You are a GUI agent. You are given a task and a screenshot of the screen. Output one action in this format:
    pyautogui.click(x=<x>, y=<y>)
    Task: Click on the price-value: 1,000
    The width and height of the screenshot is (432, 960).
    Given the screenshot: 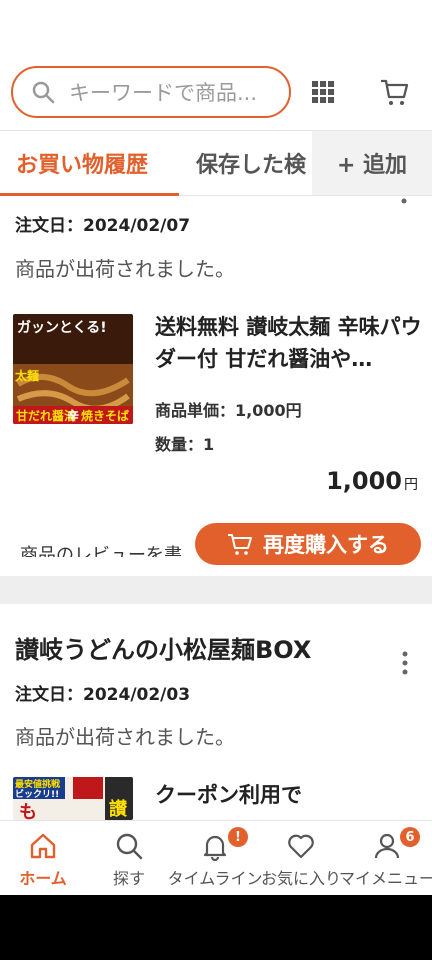 What is the action you would take?
    pyautogui.click(x=364, y=481)
    